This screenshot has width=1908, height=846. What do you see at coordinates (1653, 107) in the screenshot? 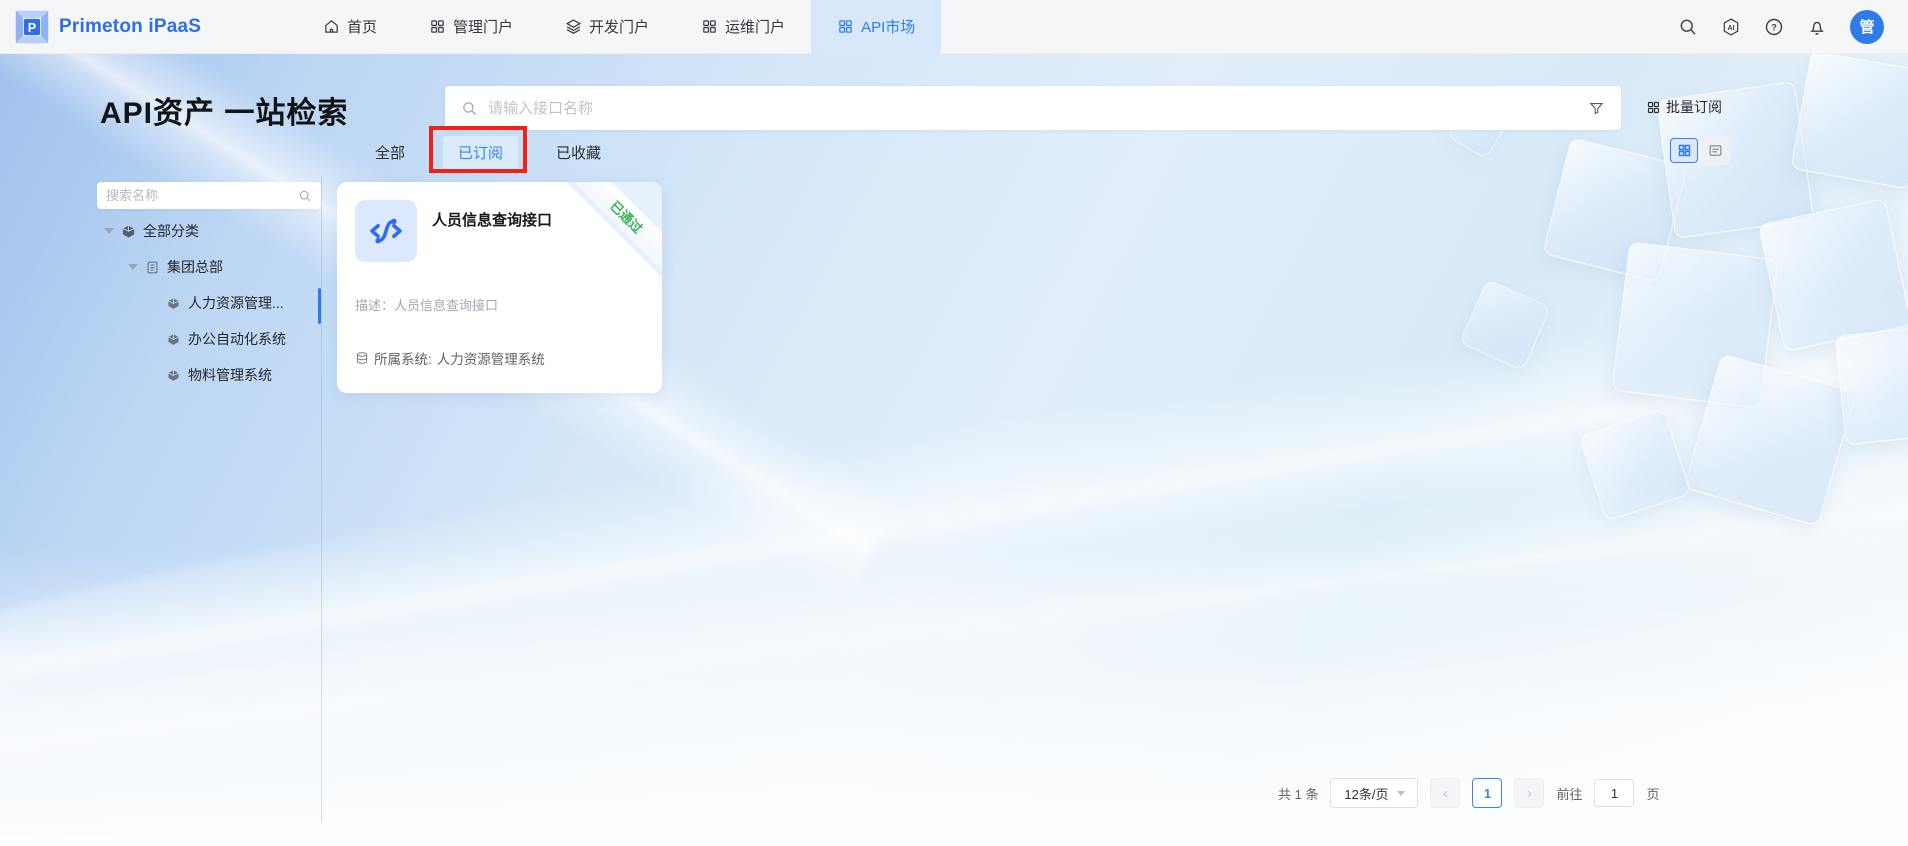
I see `batch-subscribe-icon` at bounding box center [1653, 107].